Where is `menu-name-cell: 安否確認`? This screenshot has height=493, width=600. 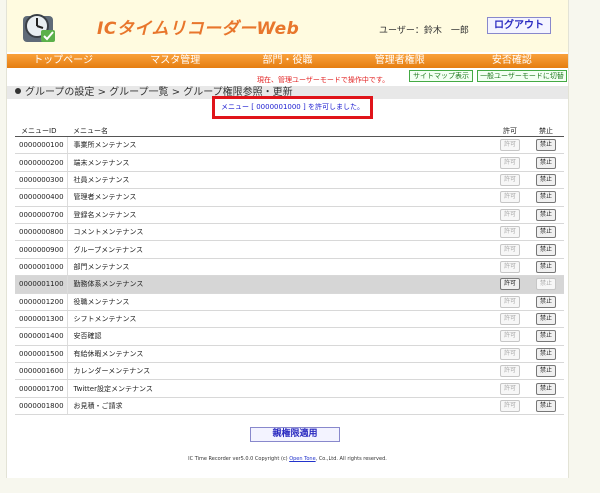 menu-name-cell: 安否確認 is located at coordinates (279, 336).